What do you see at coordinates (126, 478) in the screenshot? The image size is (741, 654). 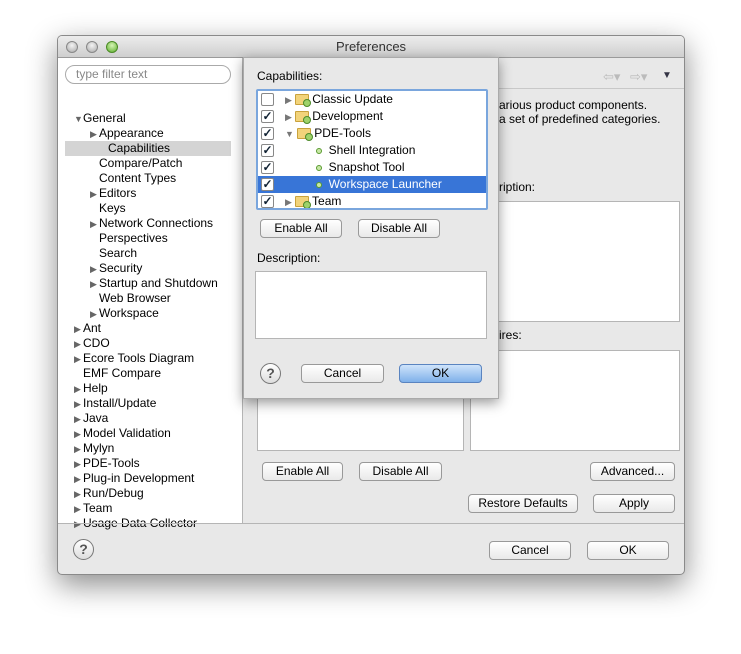 I see `nav-item: ▶ Plug-in Development` at bounding box center [126, 478].